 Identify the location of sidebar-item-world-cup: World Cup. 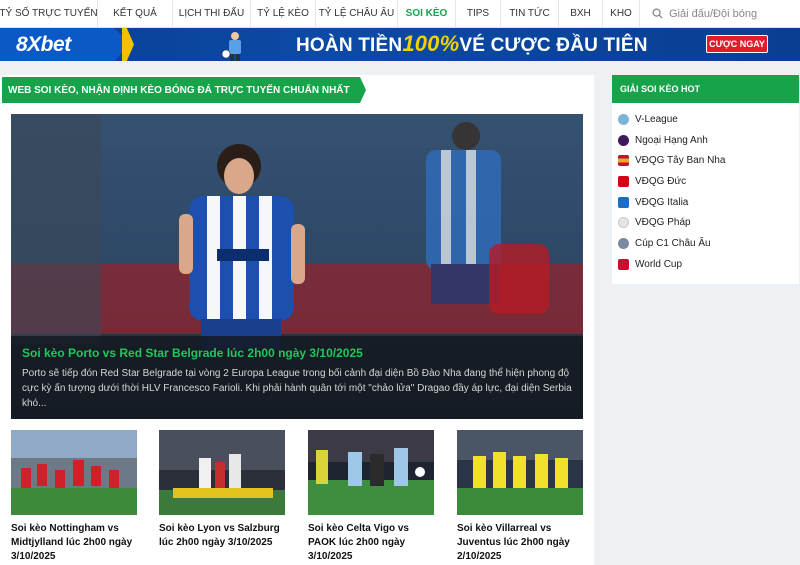
(705, 264).